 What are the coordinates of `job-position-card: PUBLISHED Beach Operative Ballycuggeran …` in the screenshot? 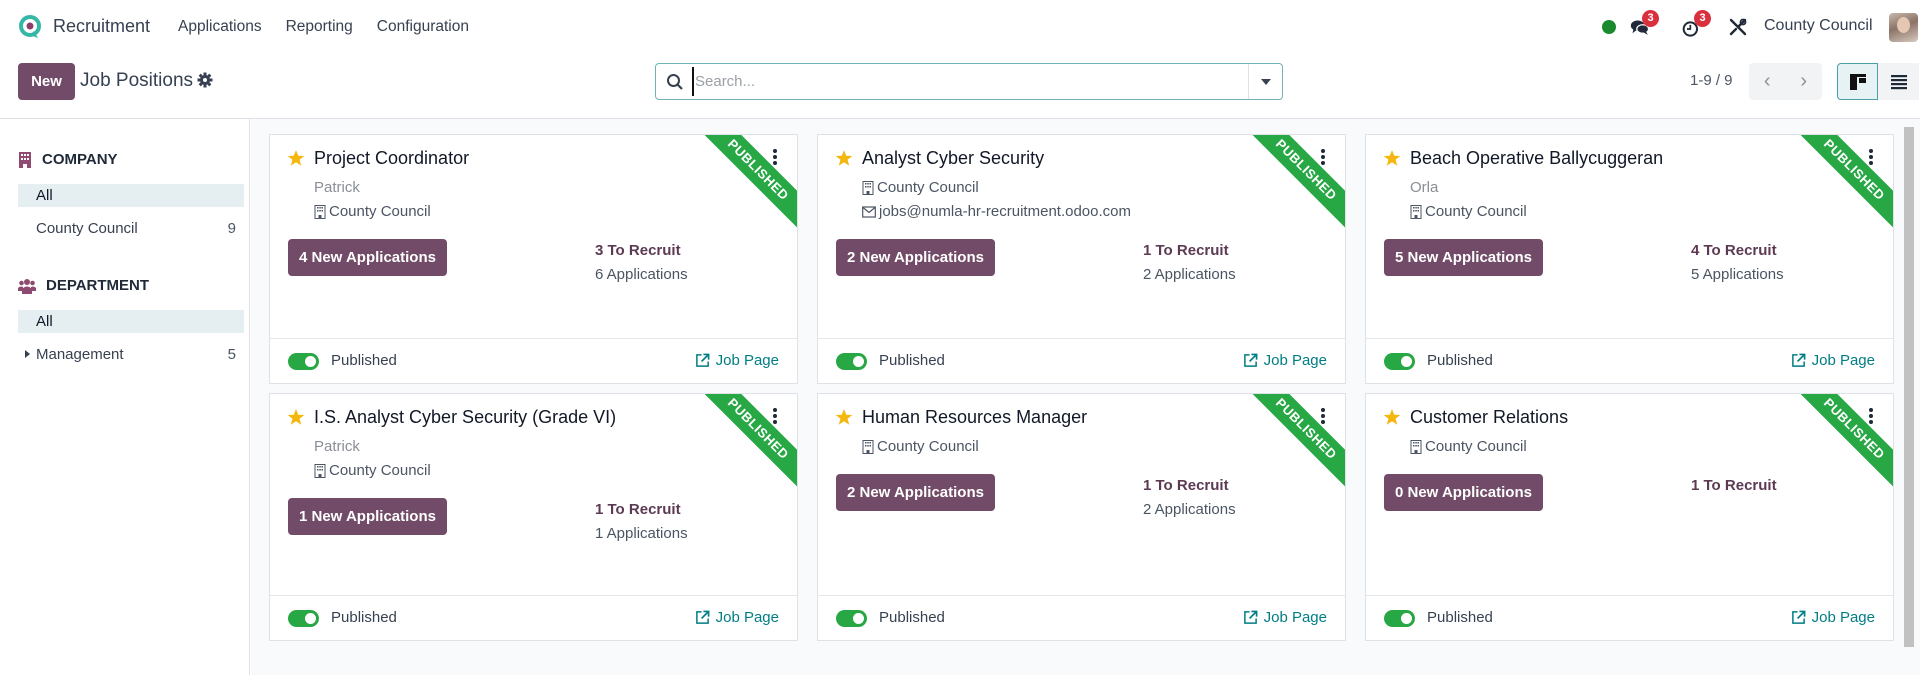 It's located at (1629, 259).